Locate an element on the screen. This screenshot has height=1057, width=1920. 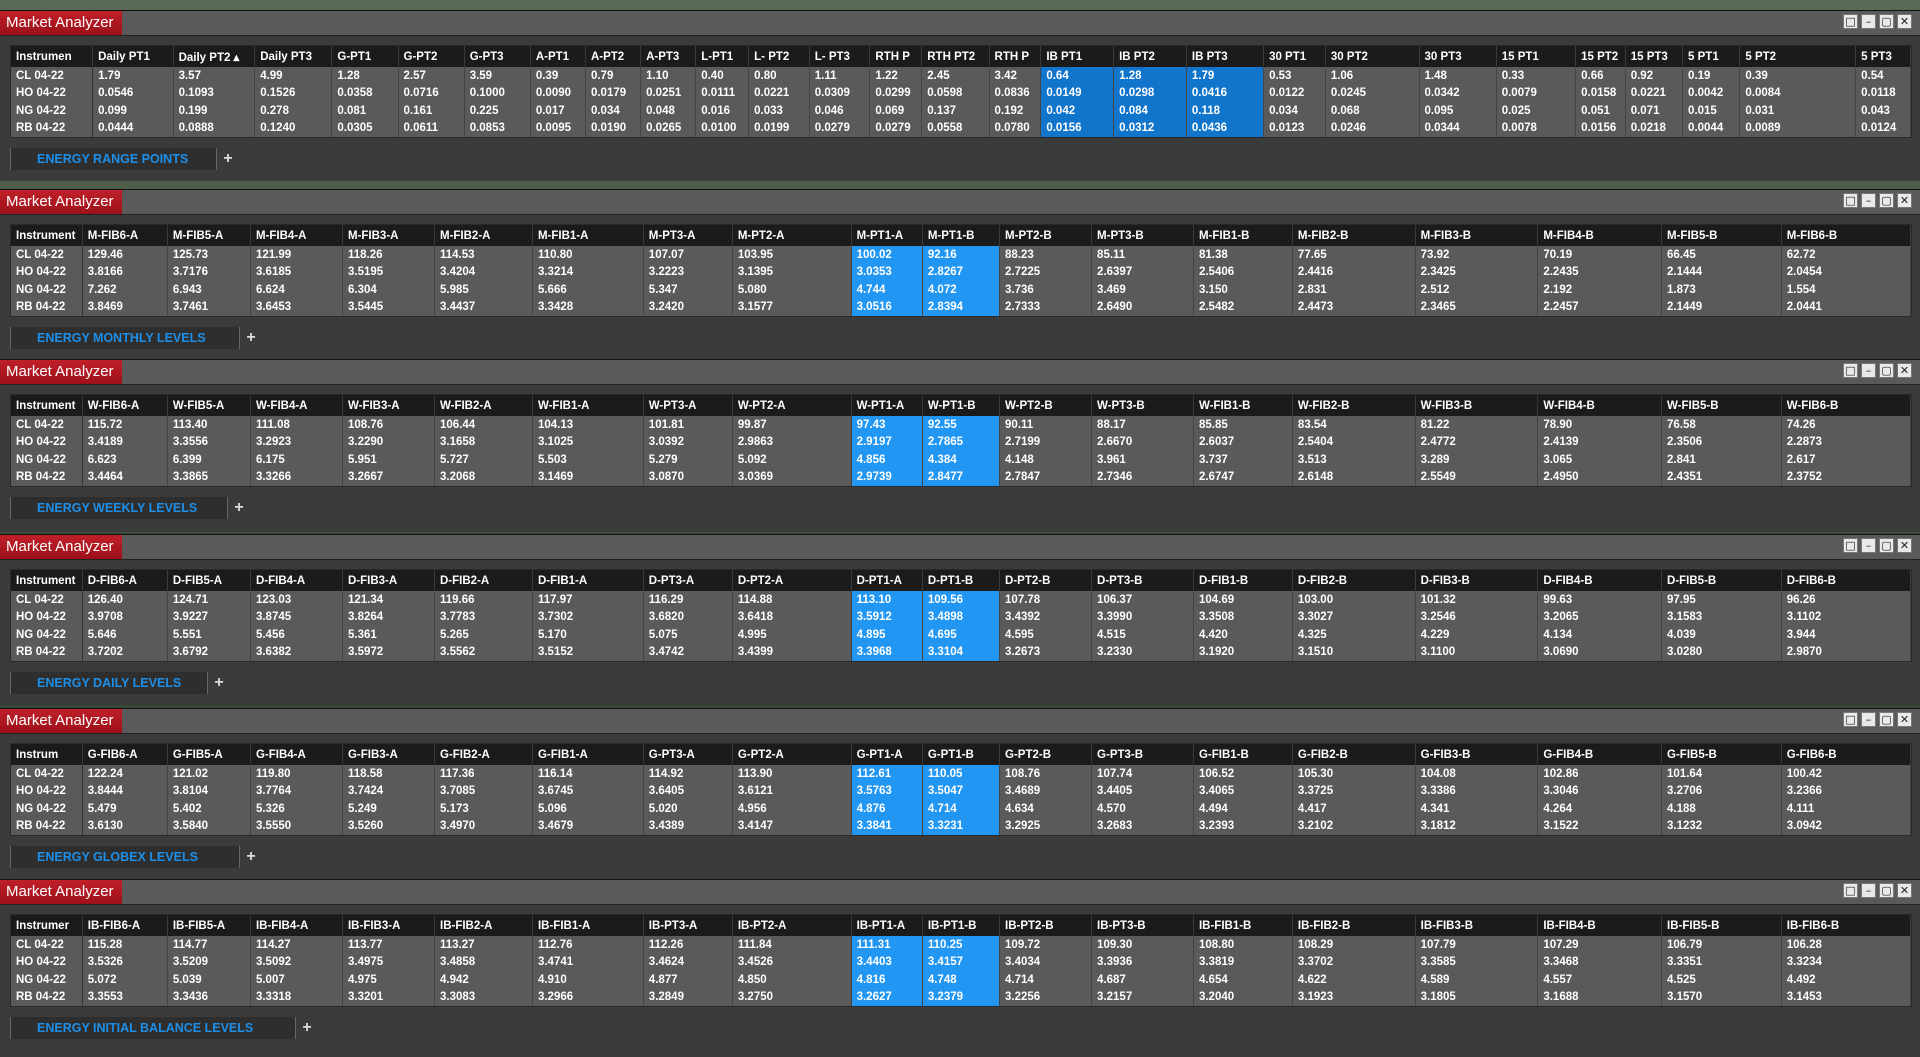
column-header: Daily PT2 ▴ is located at coordinates (214, 56).